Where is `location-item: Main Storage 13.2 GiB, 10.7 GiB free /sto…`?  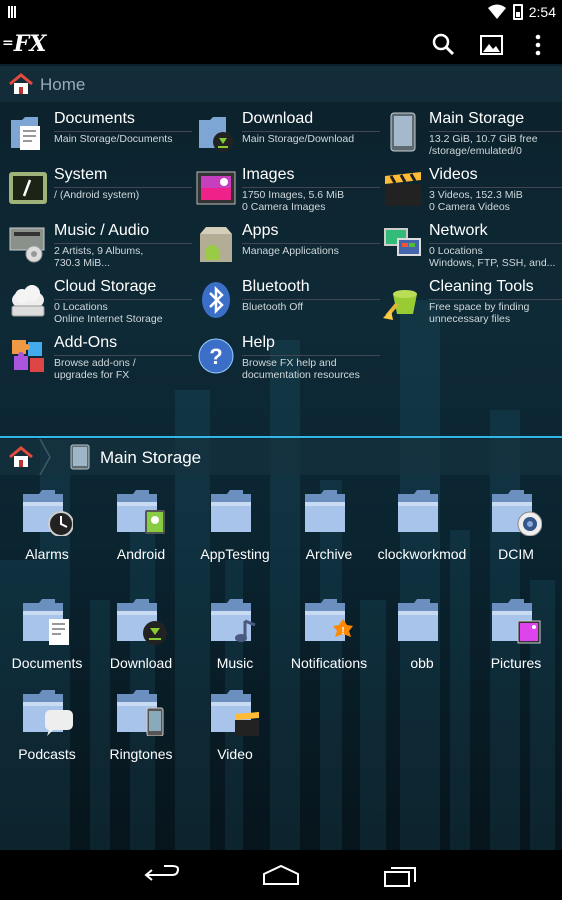
location-item: Main Storage 13.2 GiB, 10.7 GiB free /sto… is located at coordinates (472, 137).